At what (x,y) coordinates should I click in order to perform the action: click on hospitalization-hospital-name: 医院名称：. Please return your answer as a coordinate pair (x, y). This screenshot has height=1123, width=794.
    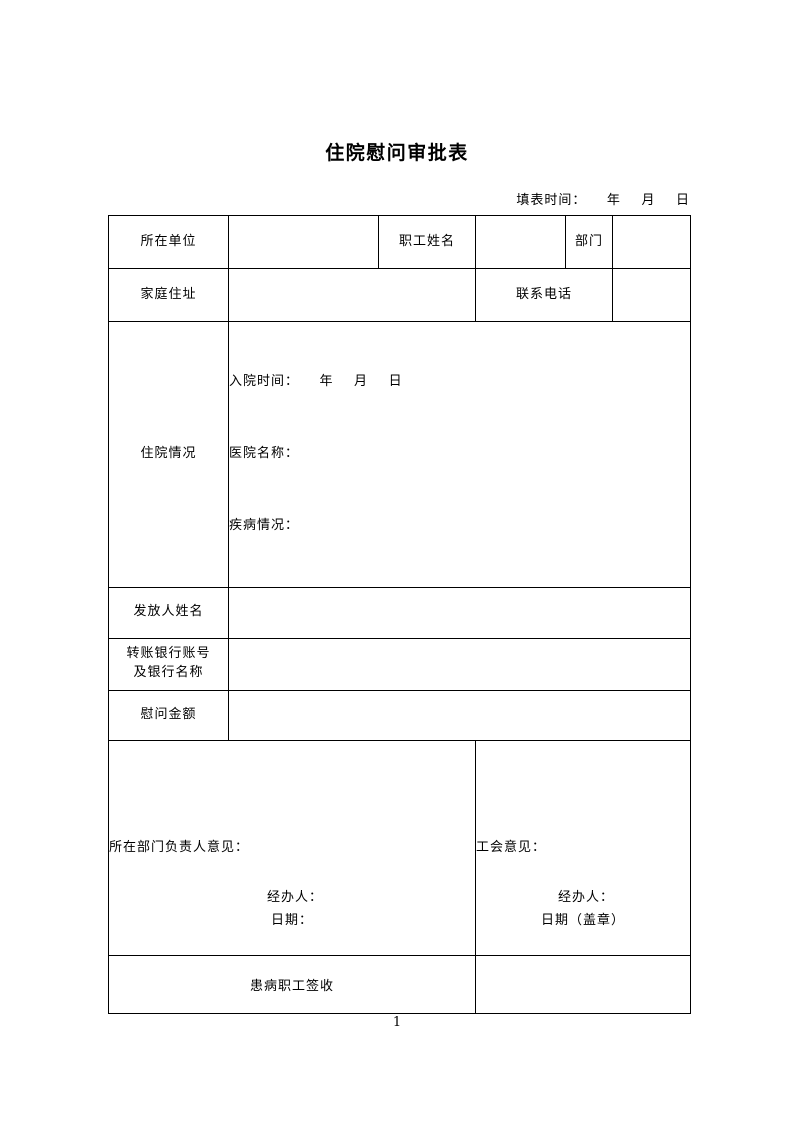
    Looking at the image, I should click on (264, 454).